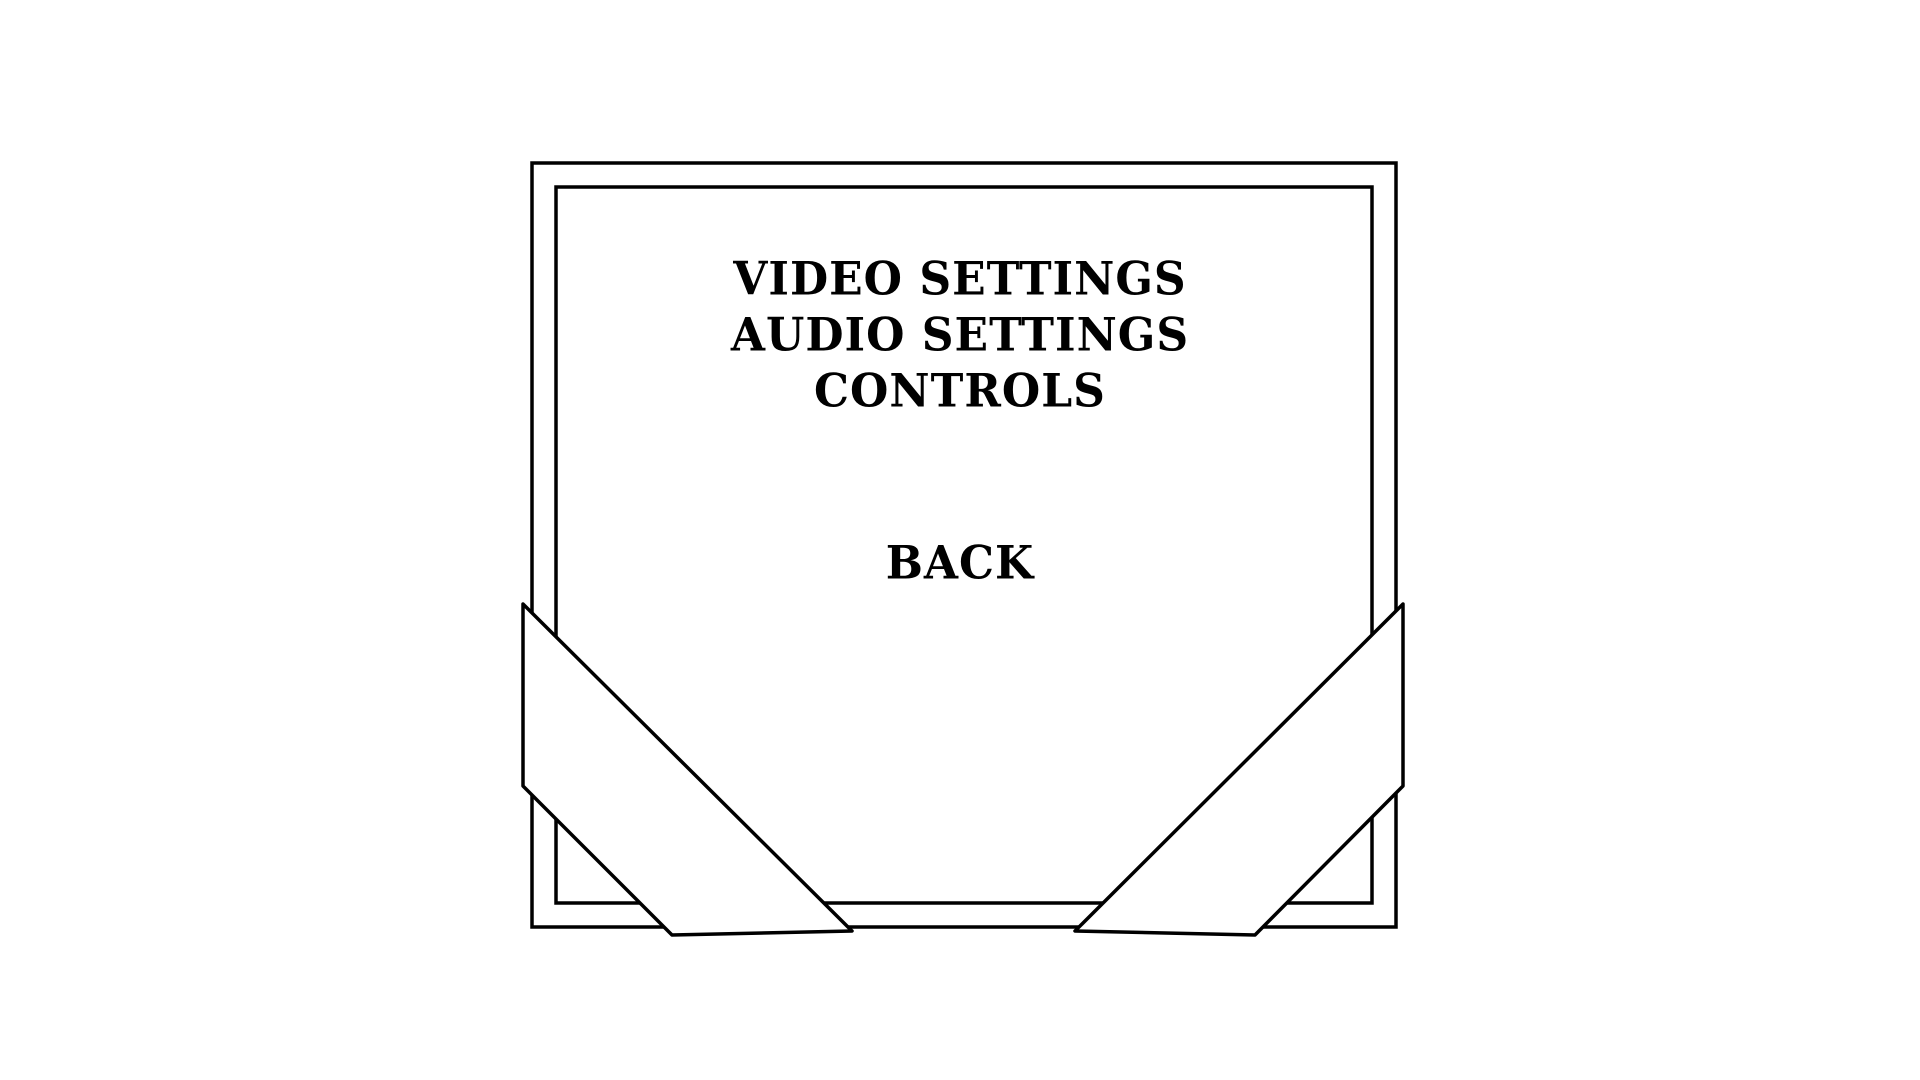 The height and width of the screenshot is (1080, 1920). Describe the element at coordinates (960, 564) in the screenshot. I see `back-button: BACK` at that location.